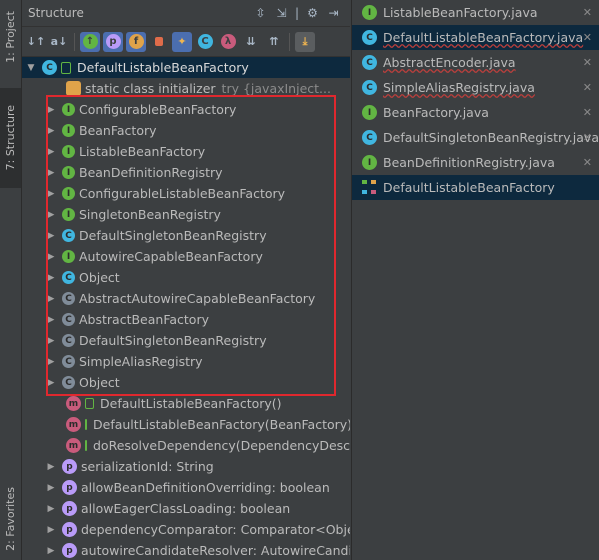 Image resolution: width=599 pixels, height=560 pixels. I want to click on supertype-row: ▶ C AbstractBeanFactory, so click(186, 319).